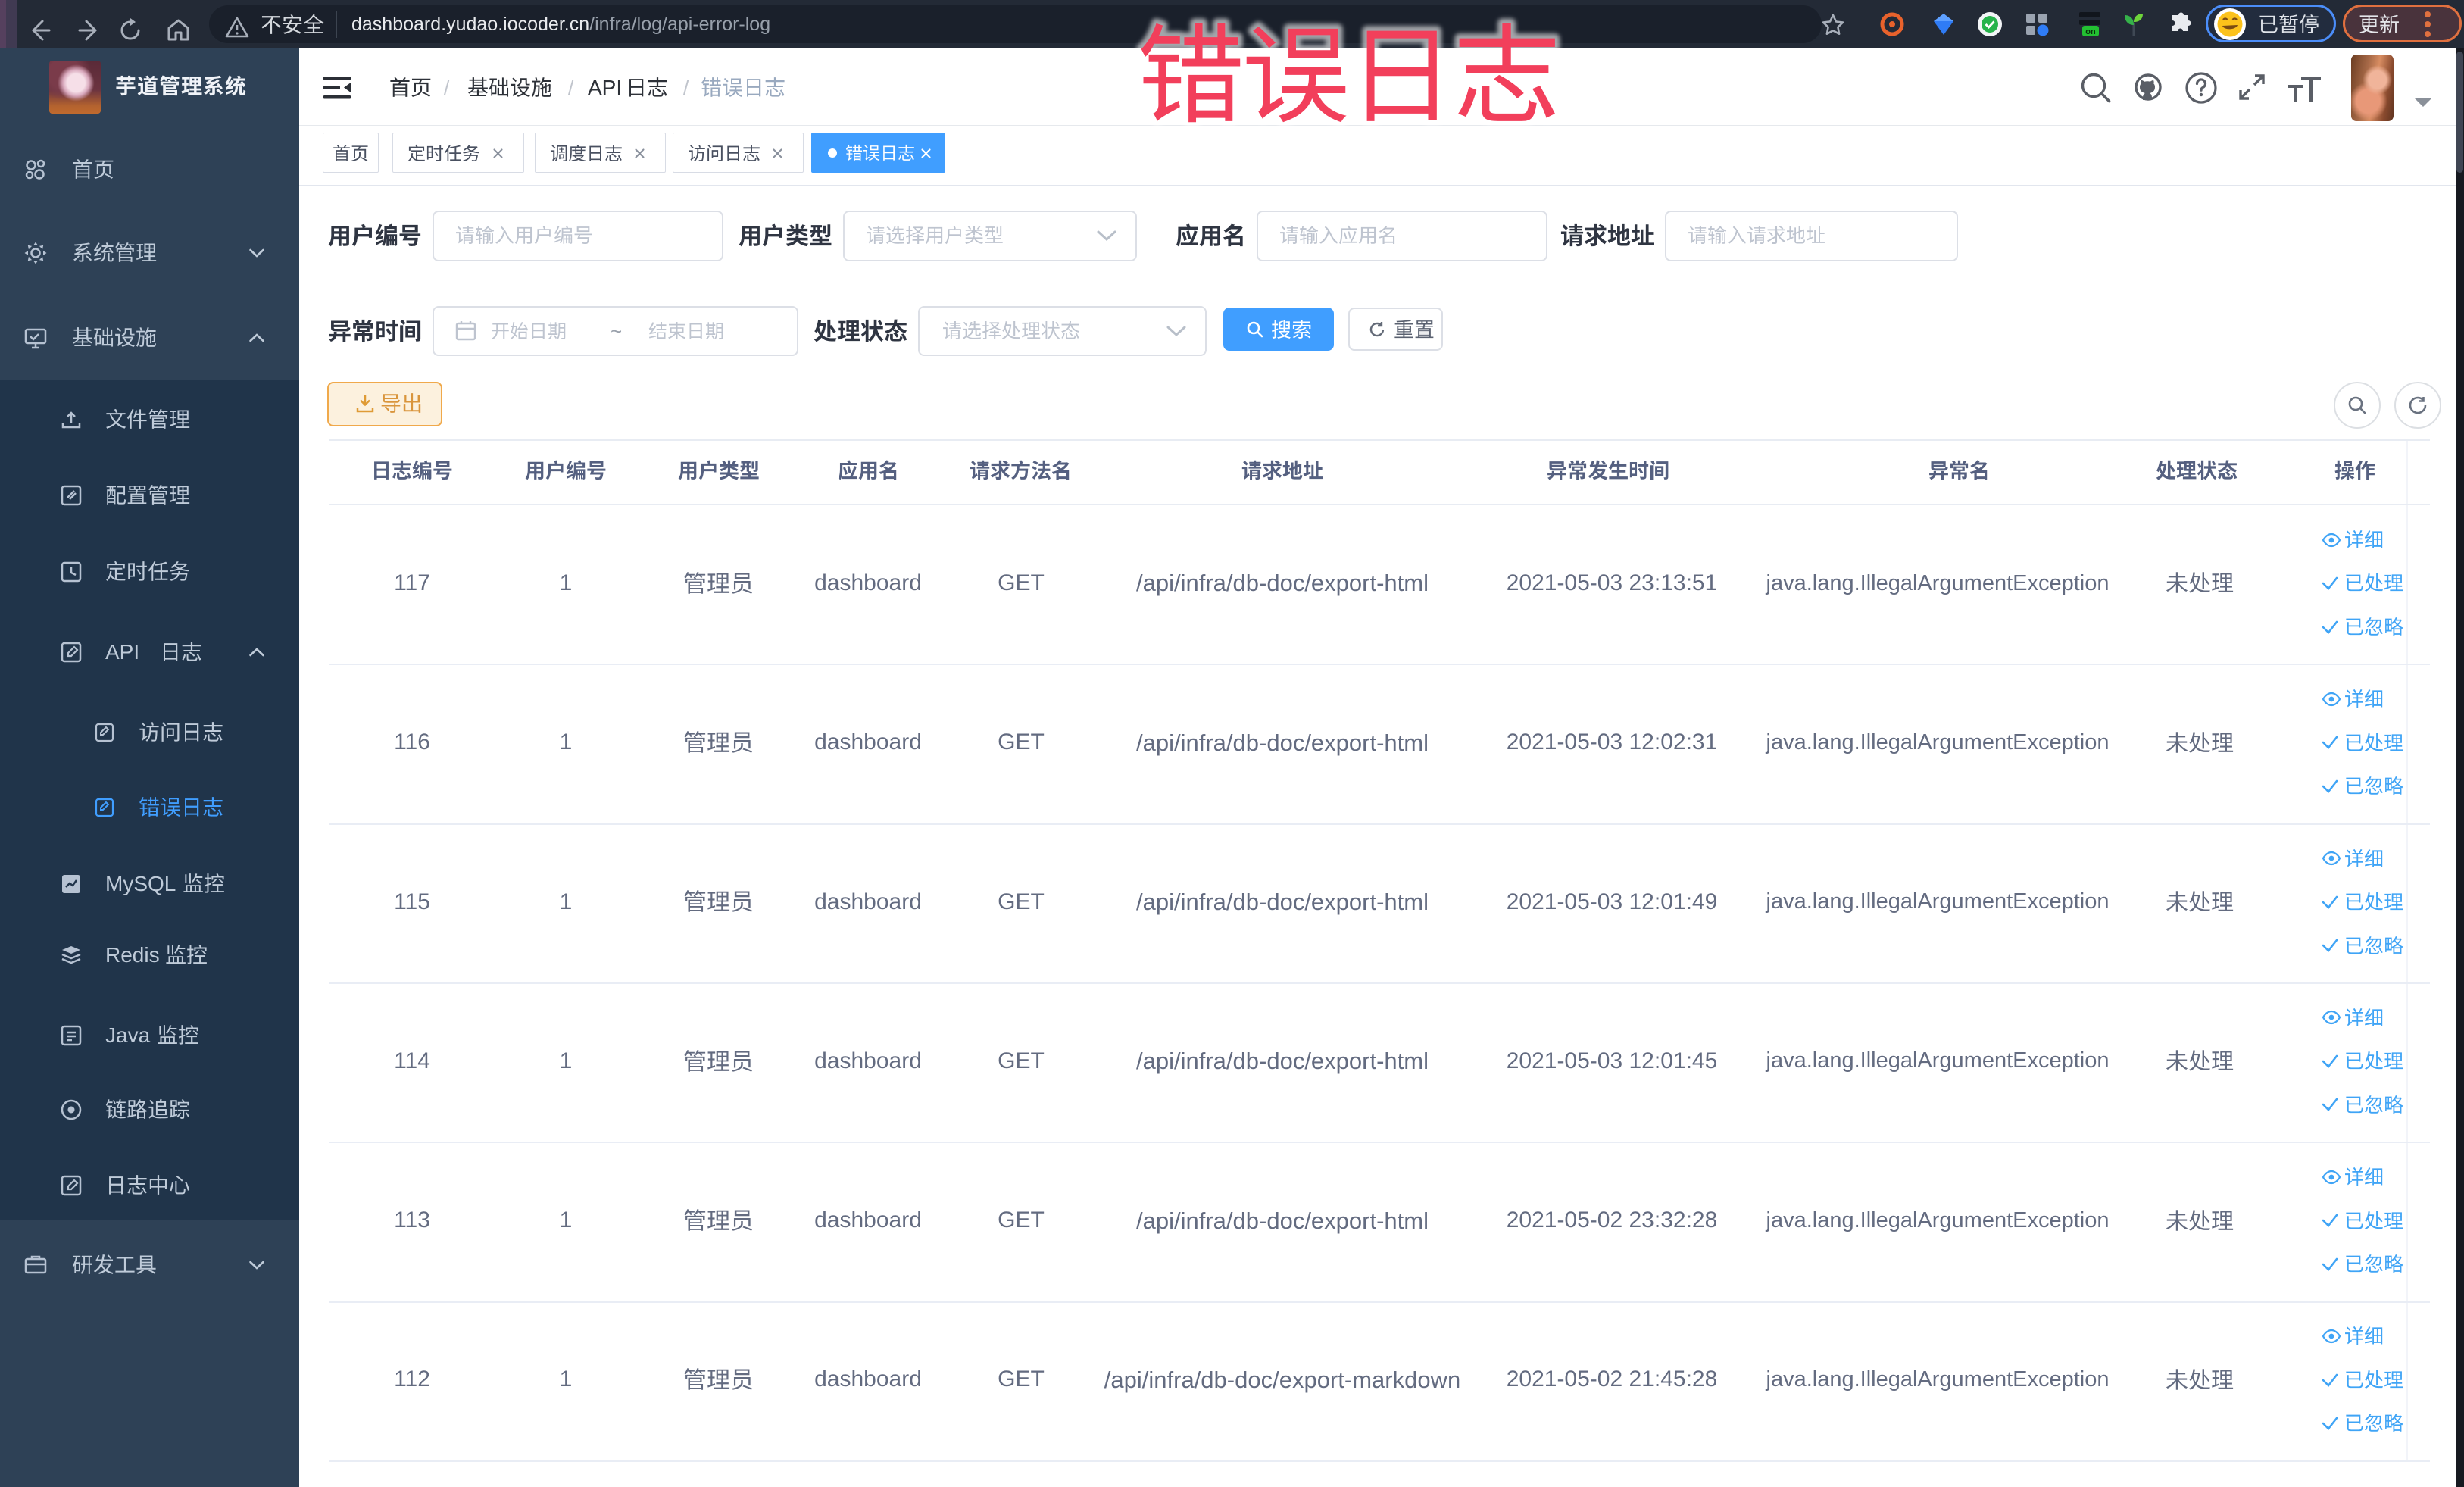 This screenshot has height=1487, width=2464. What do you see at coordinates (2090, 31) in the screenshot?
I see `svg-text: on` at bounding box center [2090, 31].